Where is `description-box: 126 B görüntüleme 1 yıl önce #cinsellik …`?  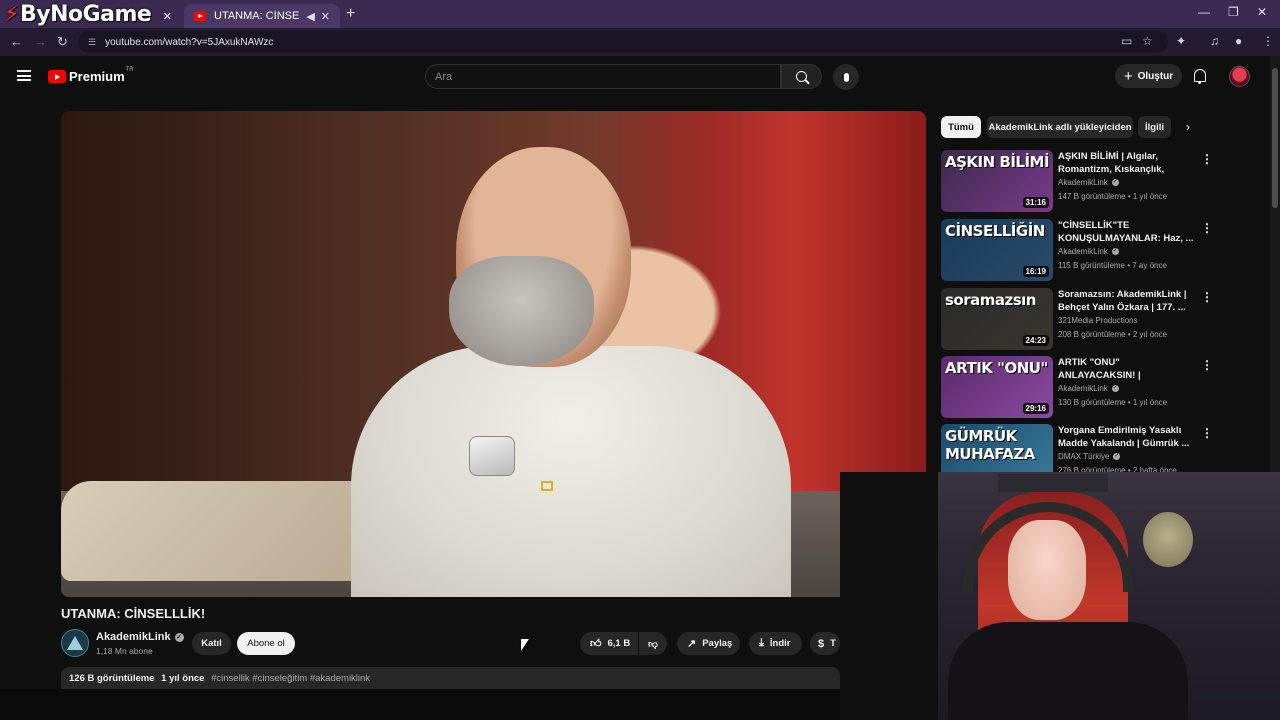
description-box: 126 B görüntüleme 1 yıl önce #cinsellik … is located at coordinates (450, 678).